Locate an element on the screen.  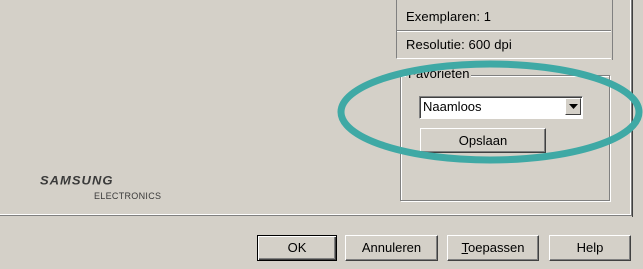
logo-subtext: ELECTRONICS is located at coordinates (128, 196).